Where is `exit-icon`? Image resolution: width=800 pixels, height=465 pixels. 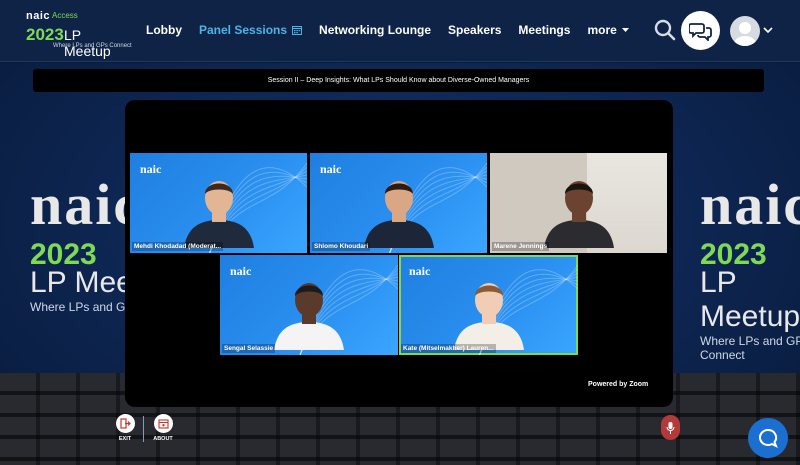 exit-icon is located at coordinates (125, 423).